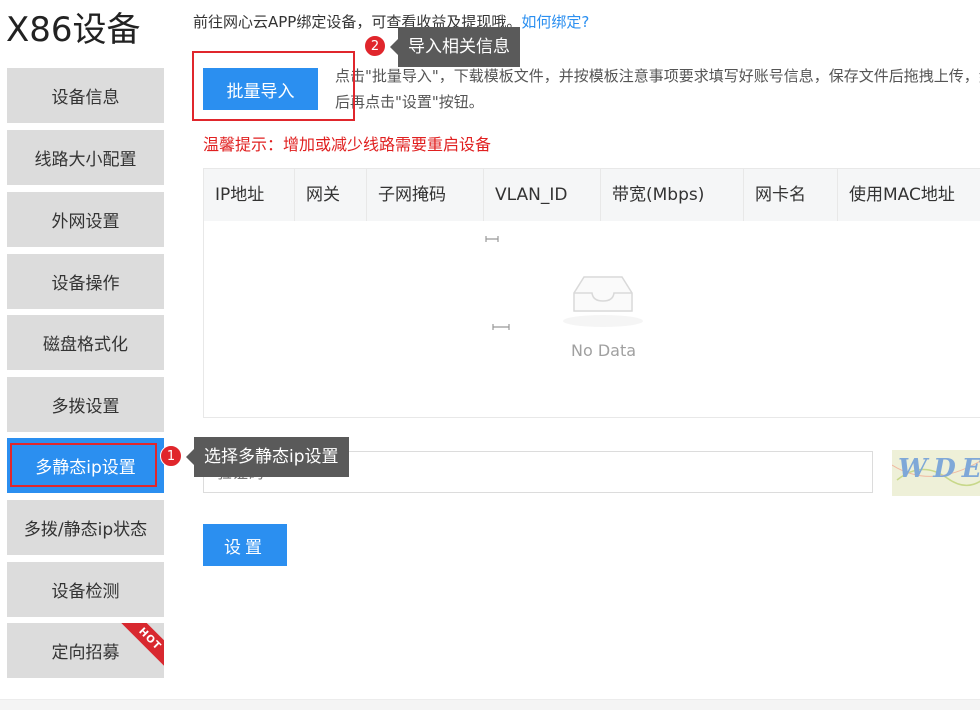 The image size is (980, 710). Describe the element at coordinates (245, 545) in the screenshot. I see `submit-settings-button: 设置` at that location.